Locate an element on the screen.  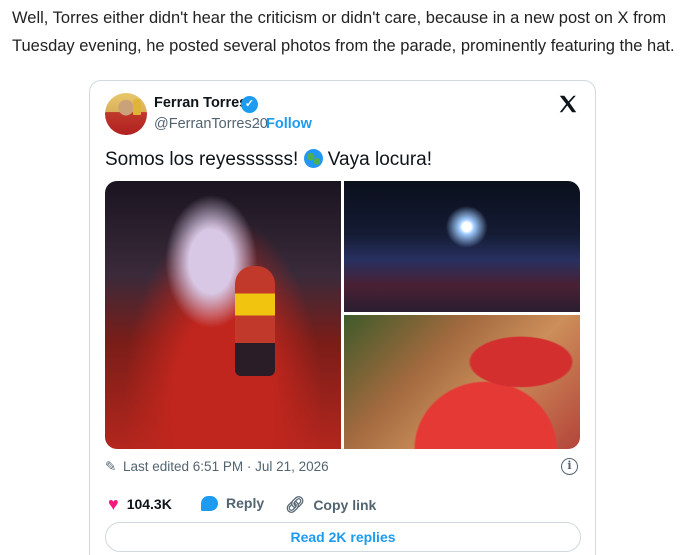
edited-text: Last edited 6:51 PM · Jul 21, 2026 is located at coordinates (226, 466).